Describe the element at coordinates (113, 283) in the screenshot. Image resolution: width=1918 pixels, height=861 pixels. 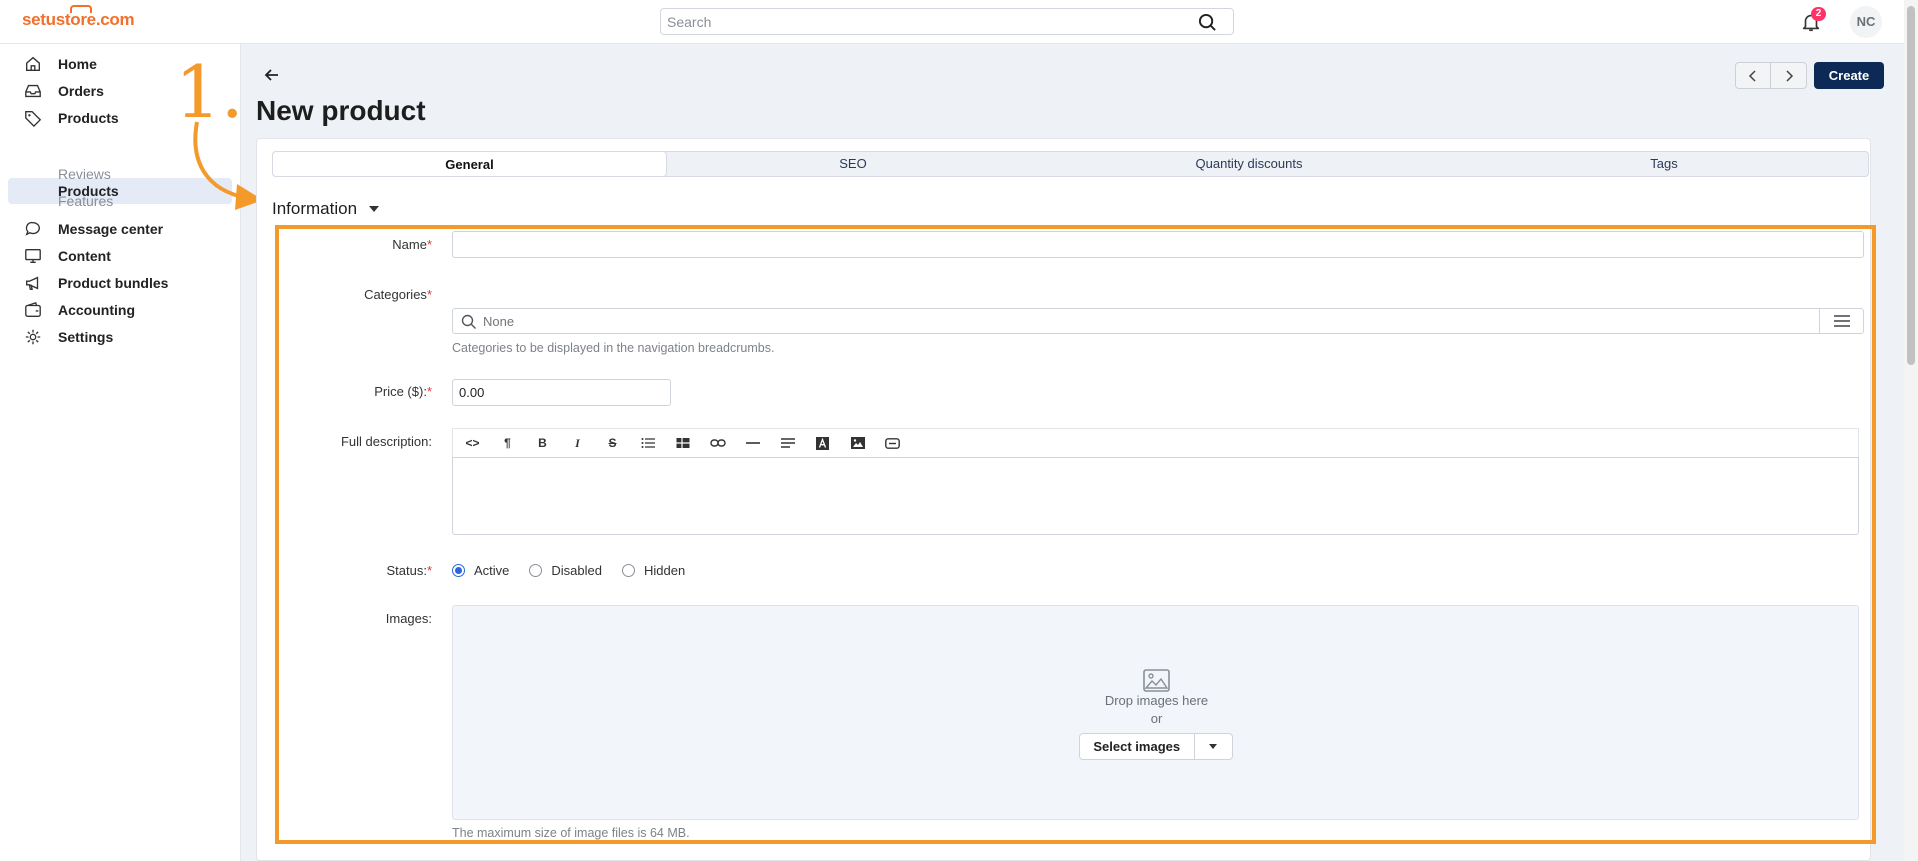
I see `sidebar-item-label: Product bundles` at that location.